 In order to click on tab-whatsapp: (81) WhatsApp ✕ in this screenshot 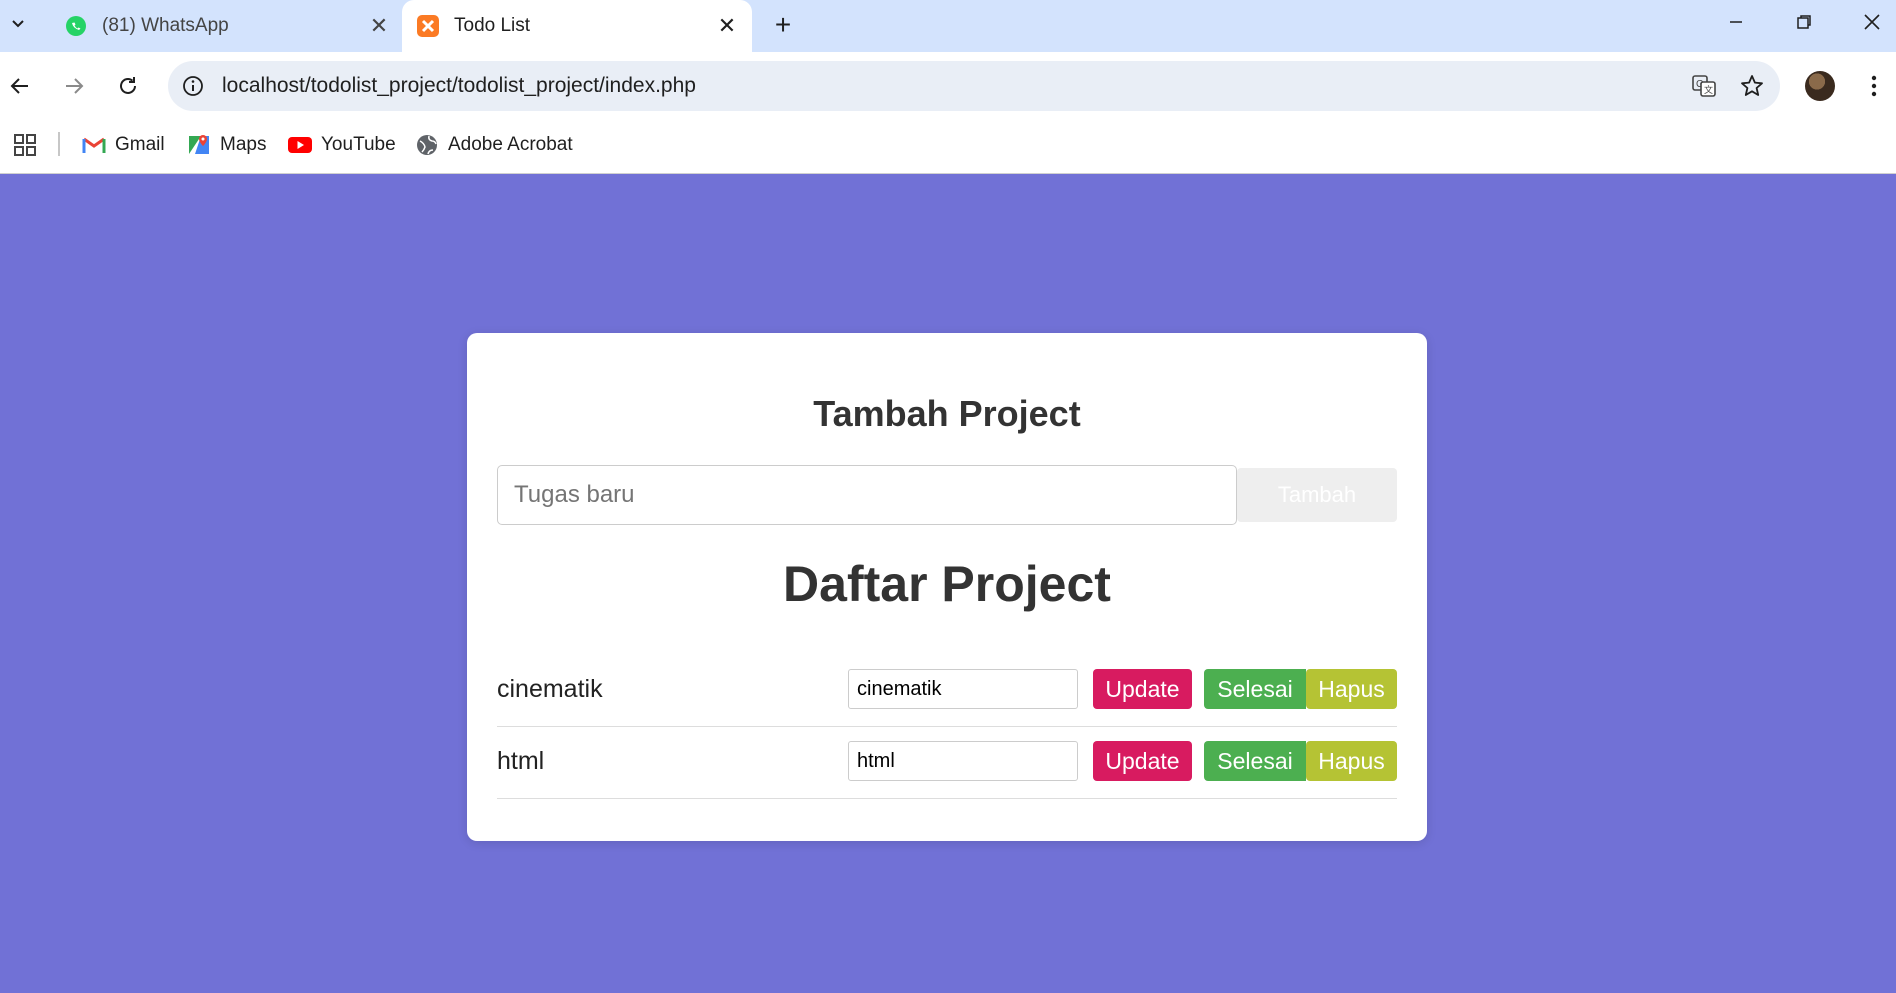, I will do `click(227, 26)`.